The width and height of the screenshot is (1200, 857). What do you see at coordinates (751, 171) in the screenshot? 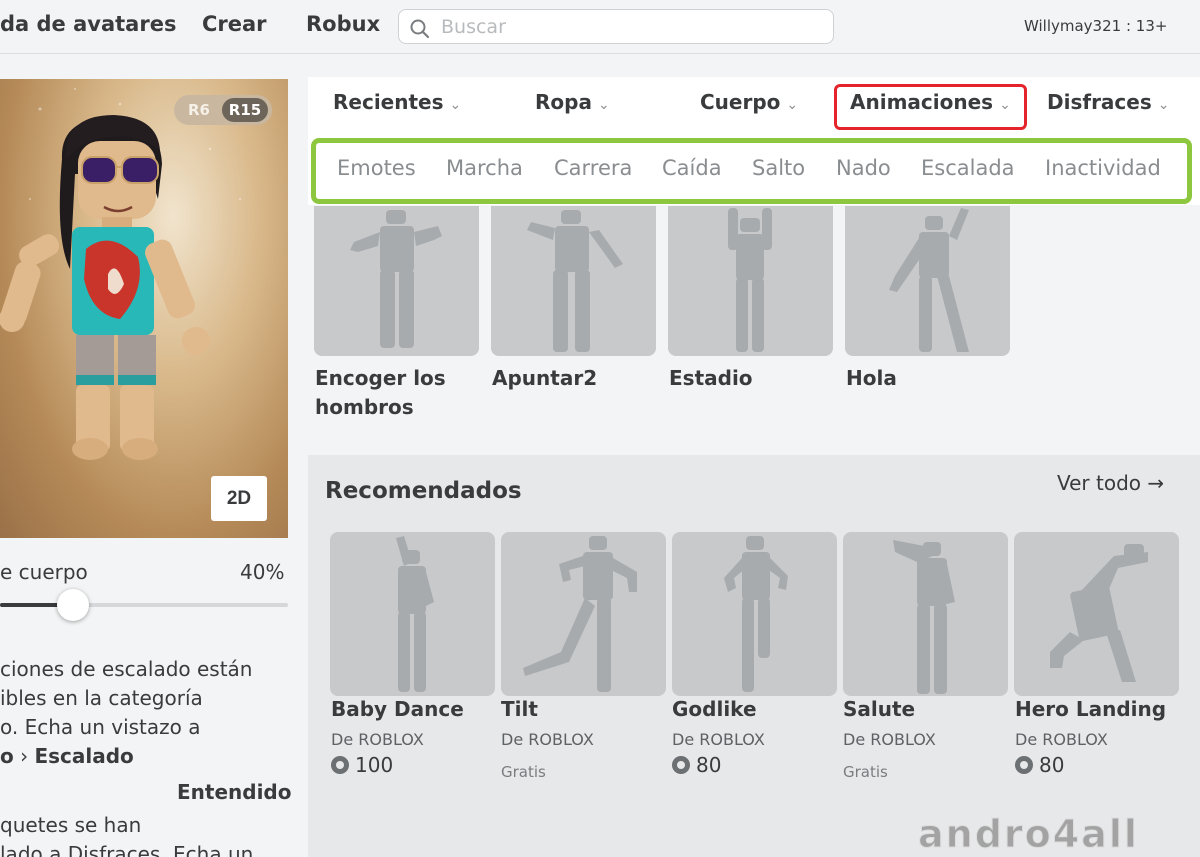
I see `subcategory-highlight-box` at bounding box center [751, 171].